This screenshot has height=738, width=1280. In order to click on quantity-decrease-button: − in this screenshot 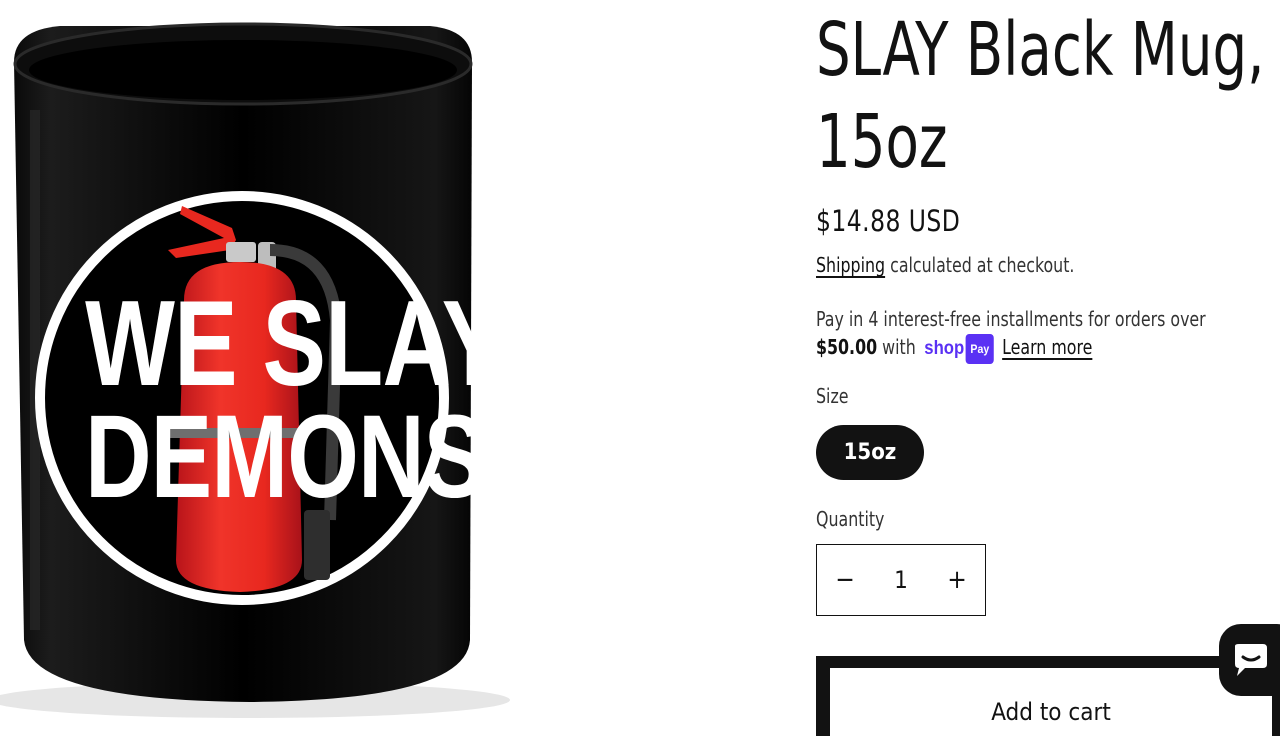, I will do `click(845, 580)`.